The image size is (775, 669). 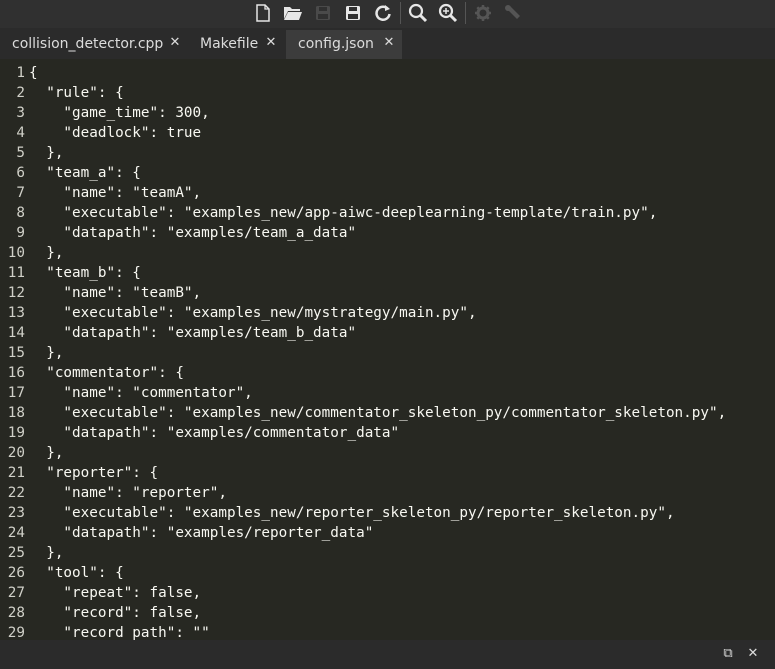 I want to click on code-text: {, so click(x=33, y=73).